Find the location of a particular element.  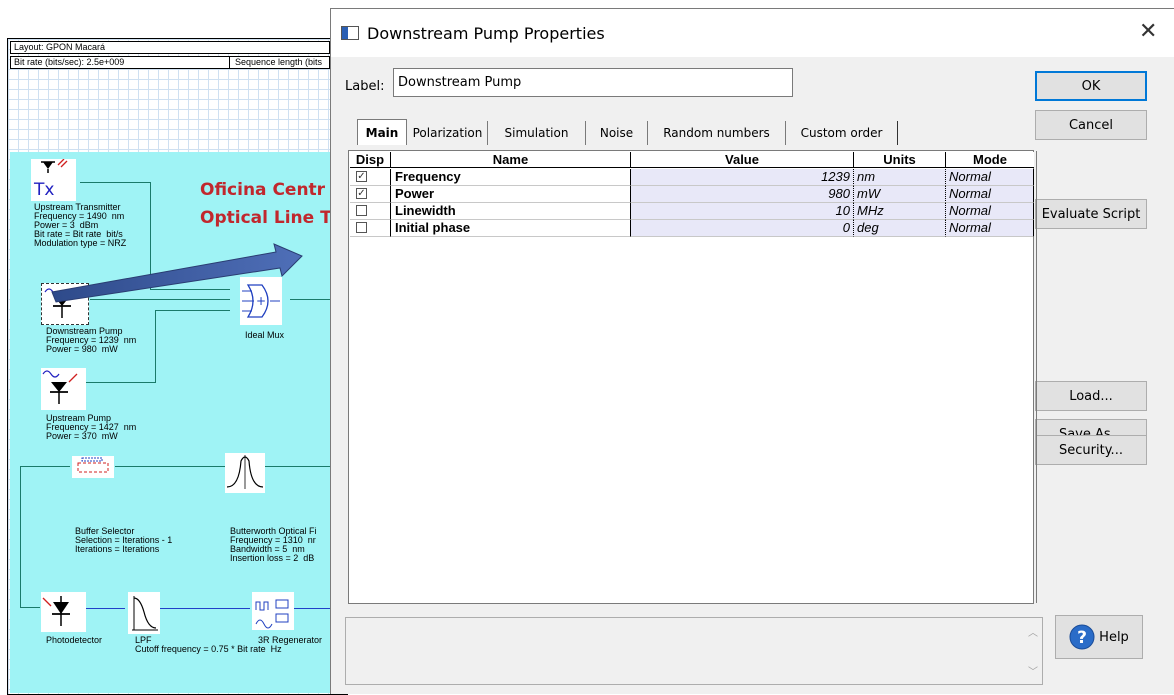

value-cell: 980 is located at coordinates (742, 194).